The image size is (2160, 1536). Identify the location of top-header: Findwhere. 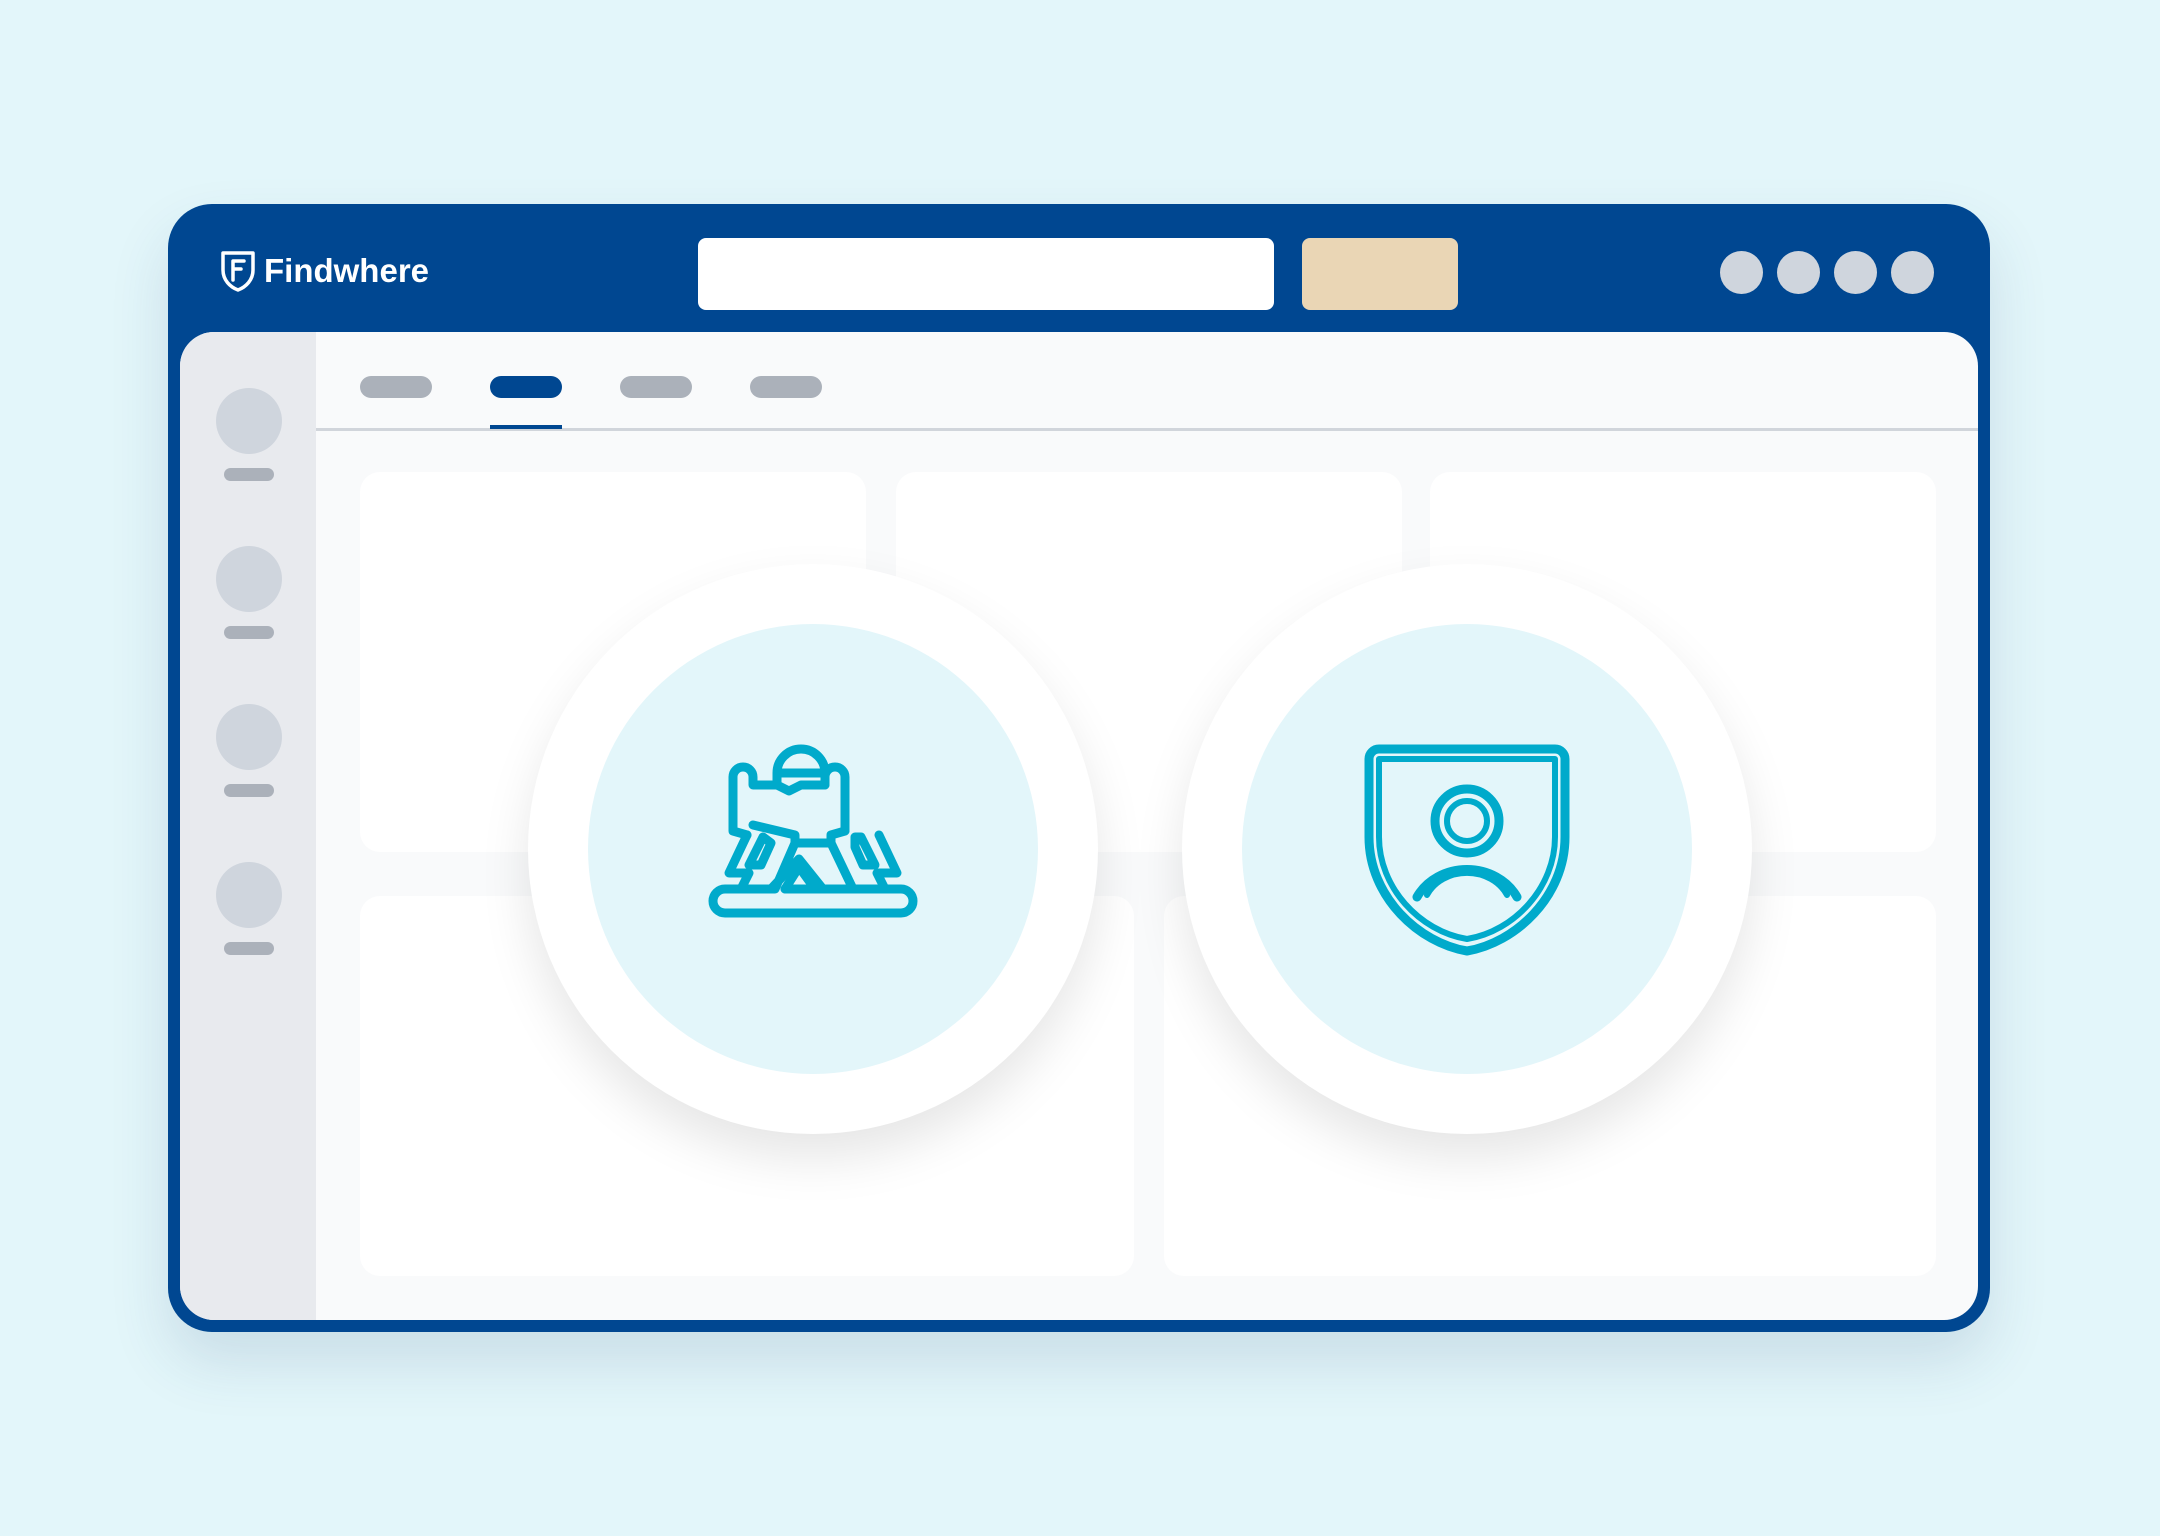
(1079, 268).